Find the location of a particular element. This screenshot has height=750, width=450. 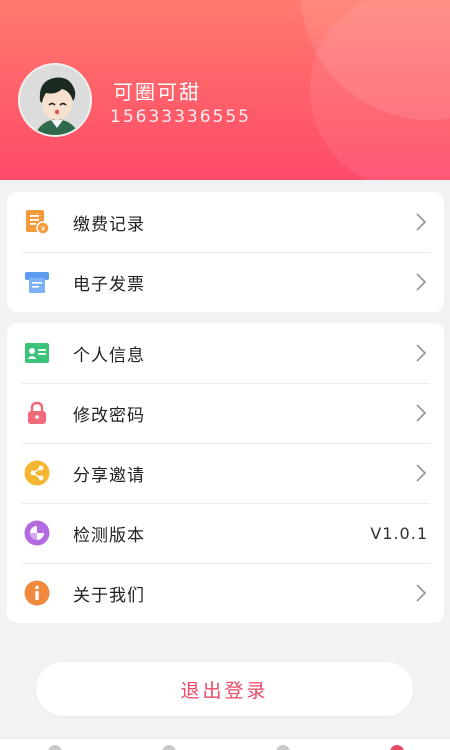

menu-item-about-us: 关于我们 is located at coordinates (225, 593).